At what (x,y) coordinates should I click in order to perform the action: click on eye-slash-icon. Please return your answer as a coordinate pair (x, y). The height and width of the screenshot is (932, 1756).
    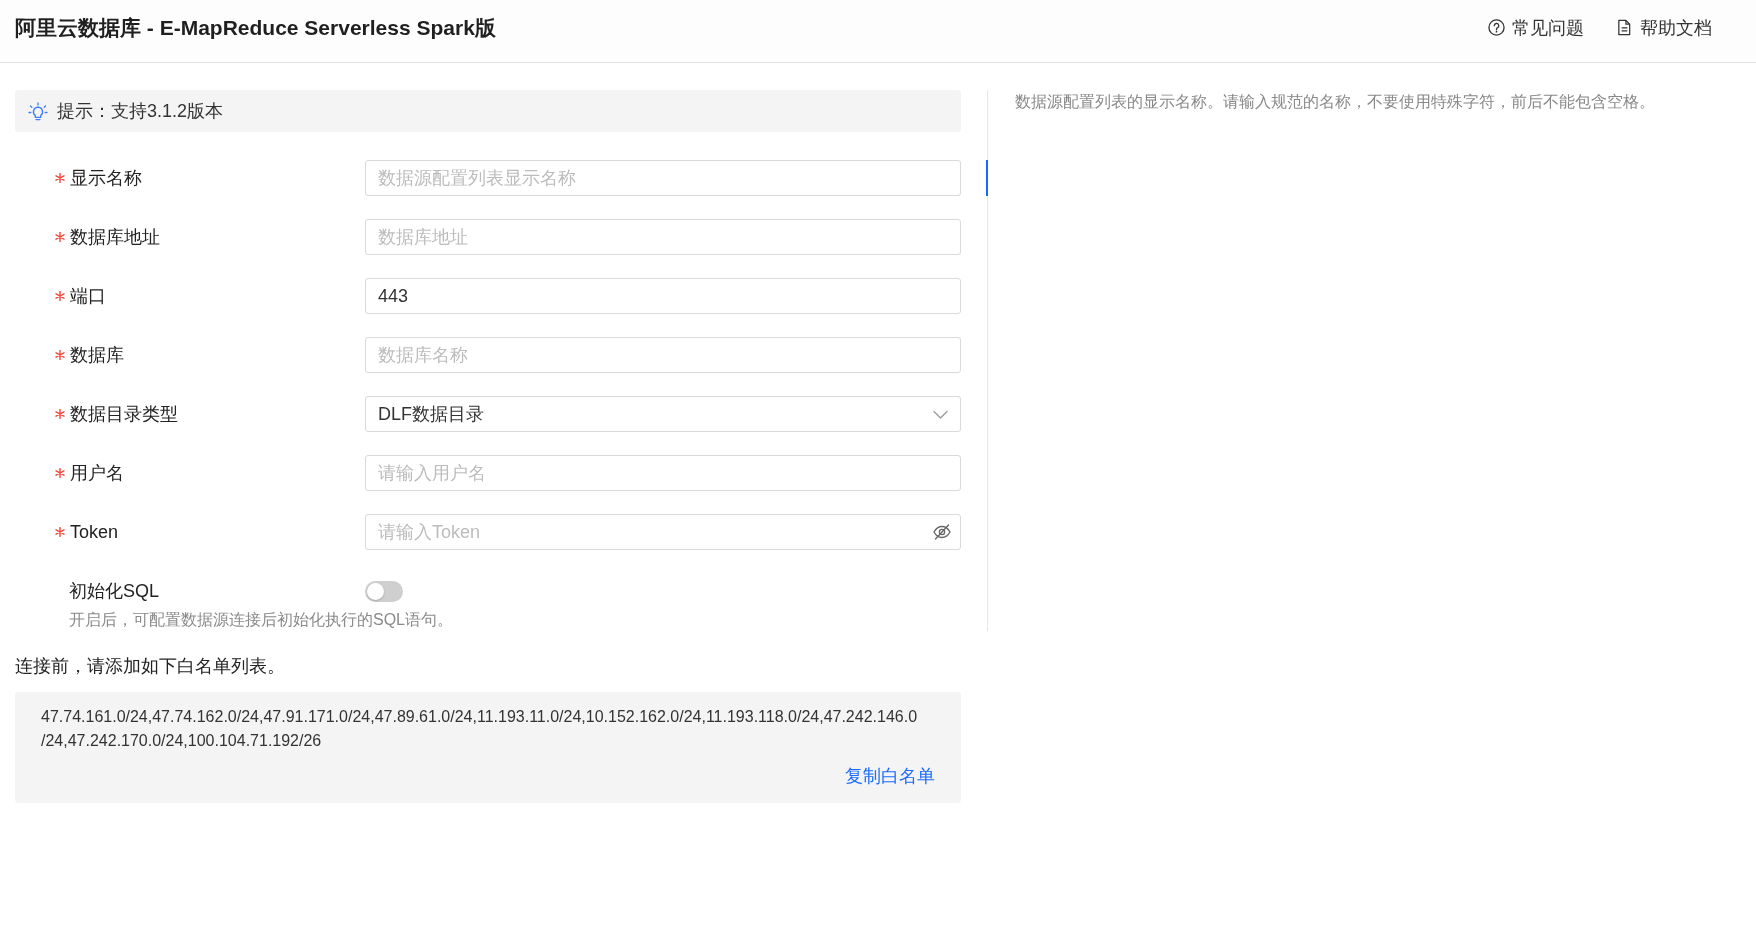
    Looking at the image, I should click on (942, 532).